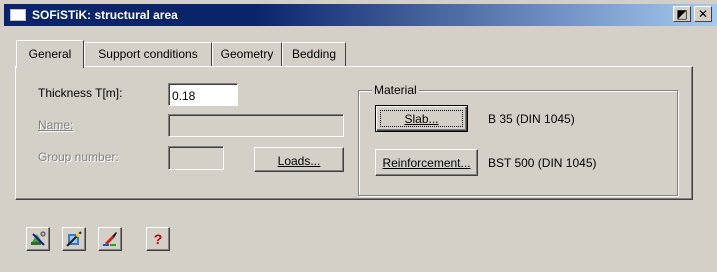 The height and width of the screenshot is (272, 717). Describe the element at coordinates (531, 119) in the screenshot. I see `slab-material-value: B 35 (DIN 1045)` at that location.